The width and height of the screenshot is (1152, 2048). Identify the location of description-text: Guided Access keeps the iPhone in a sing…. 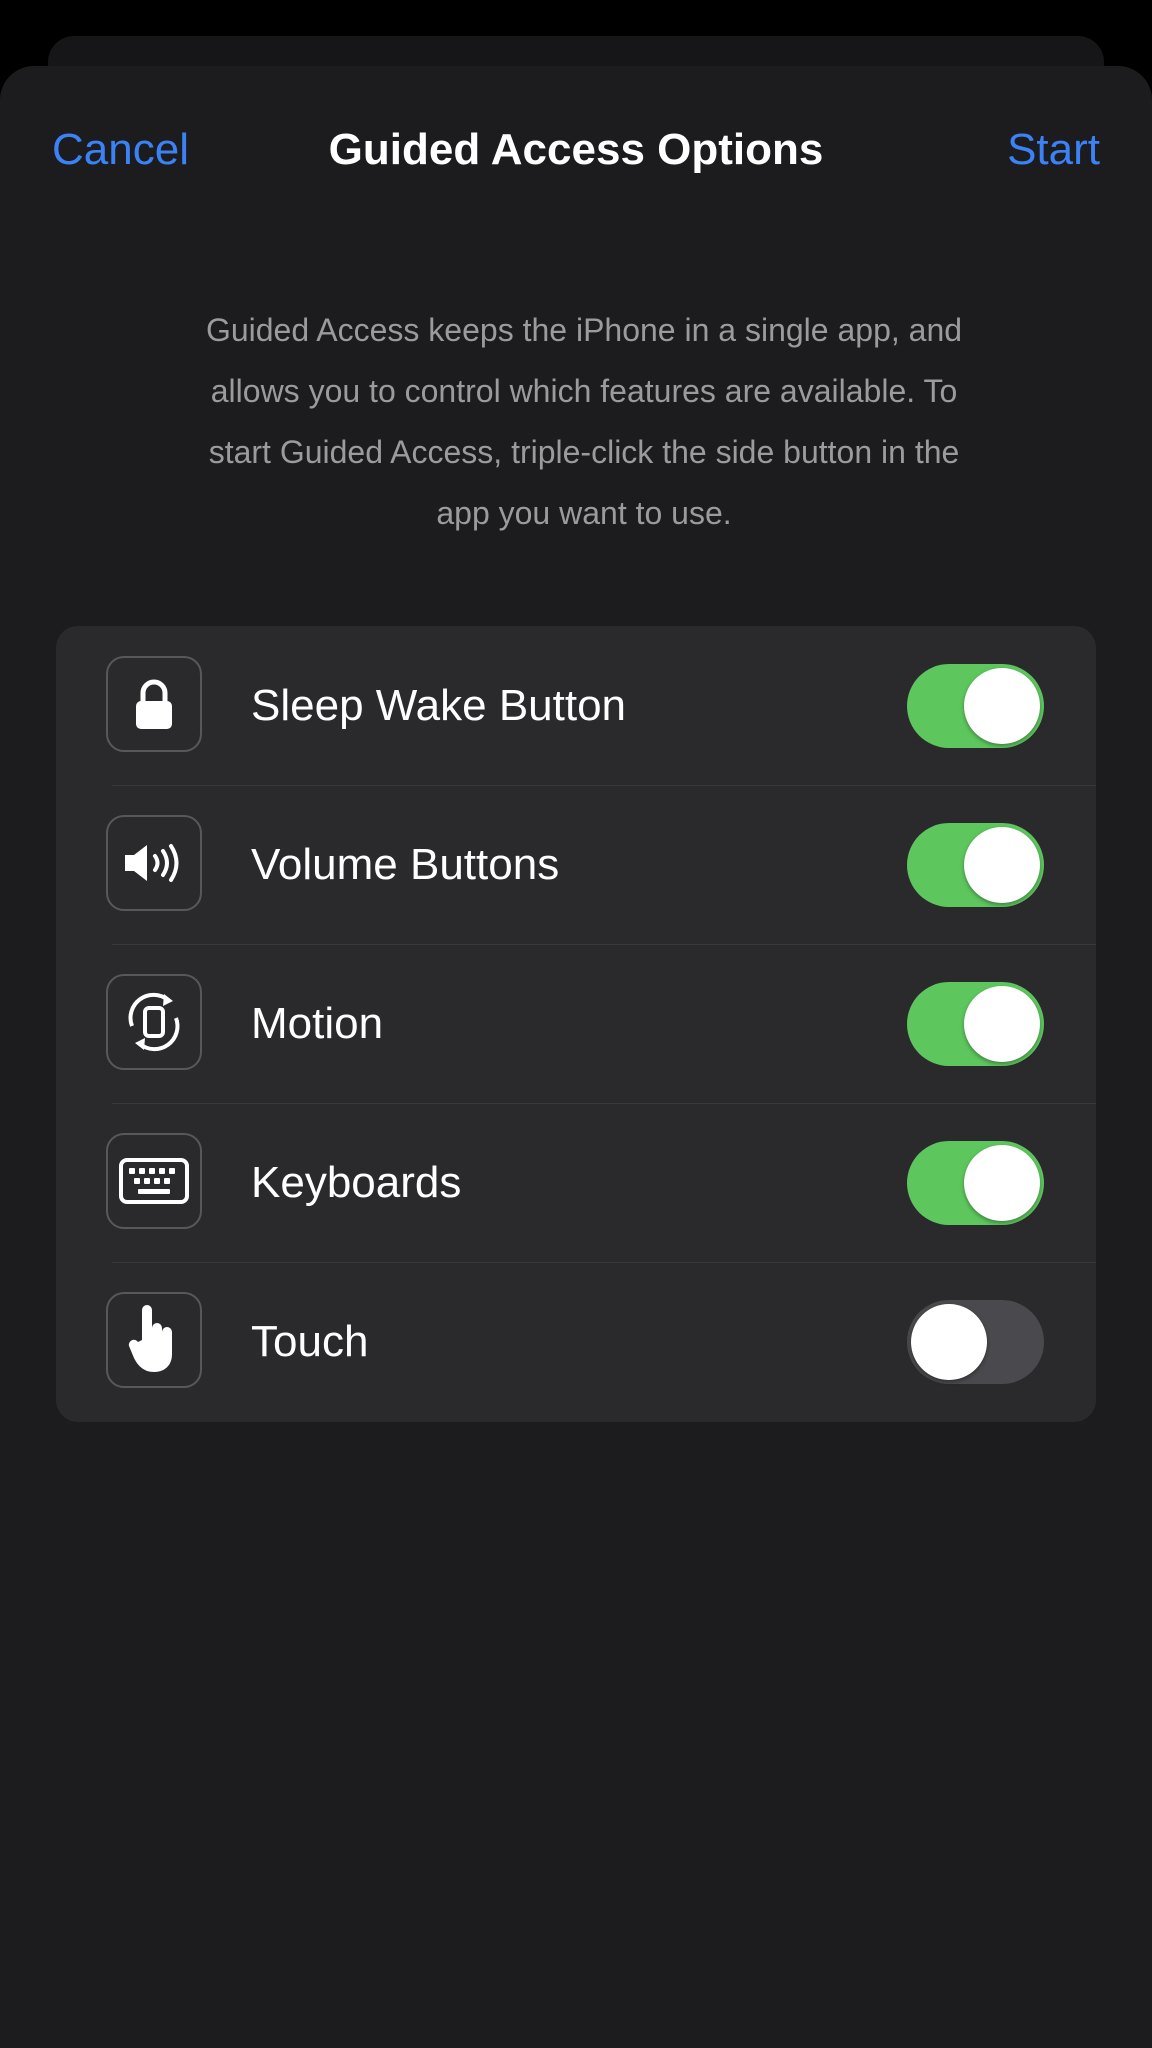
(584, 421).